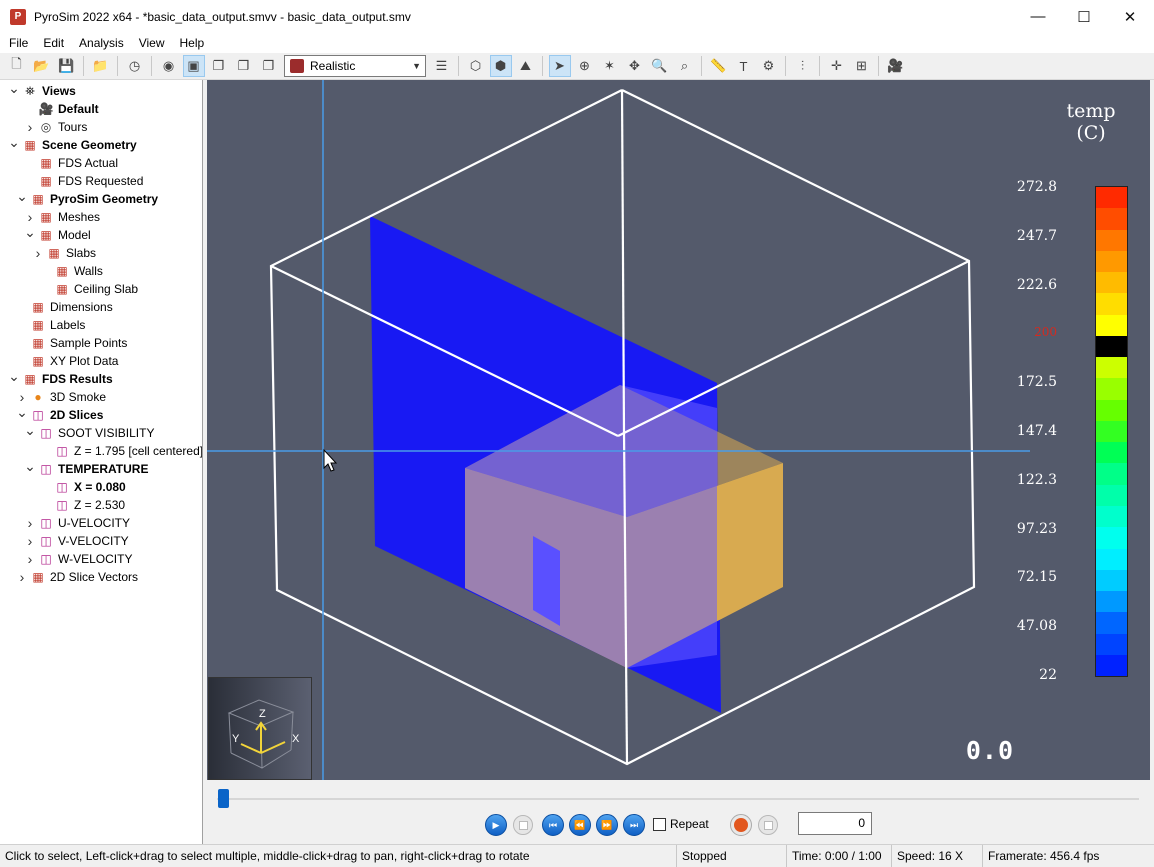 The image size is (1154, 867). Describe the element at coordinates (1130, 16) in the screenshot. I see `close-button: ✕` at that location.